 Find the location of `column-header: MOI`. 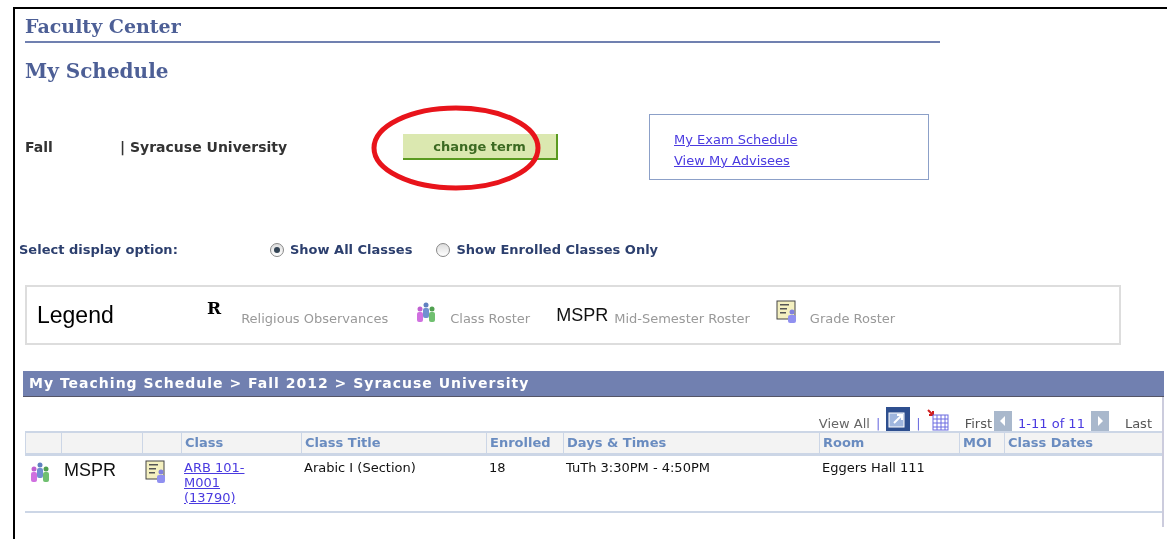

column-header: MOI is located at coordinates (981, 443).